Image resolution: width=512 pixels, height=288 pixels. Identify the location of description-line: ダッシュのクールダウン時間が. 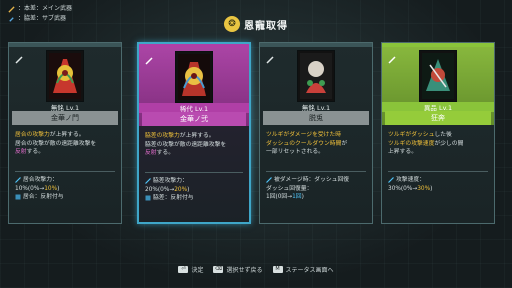
(316, 144).